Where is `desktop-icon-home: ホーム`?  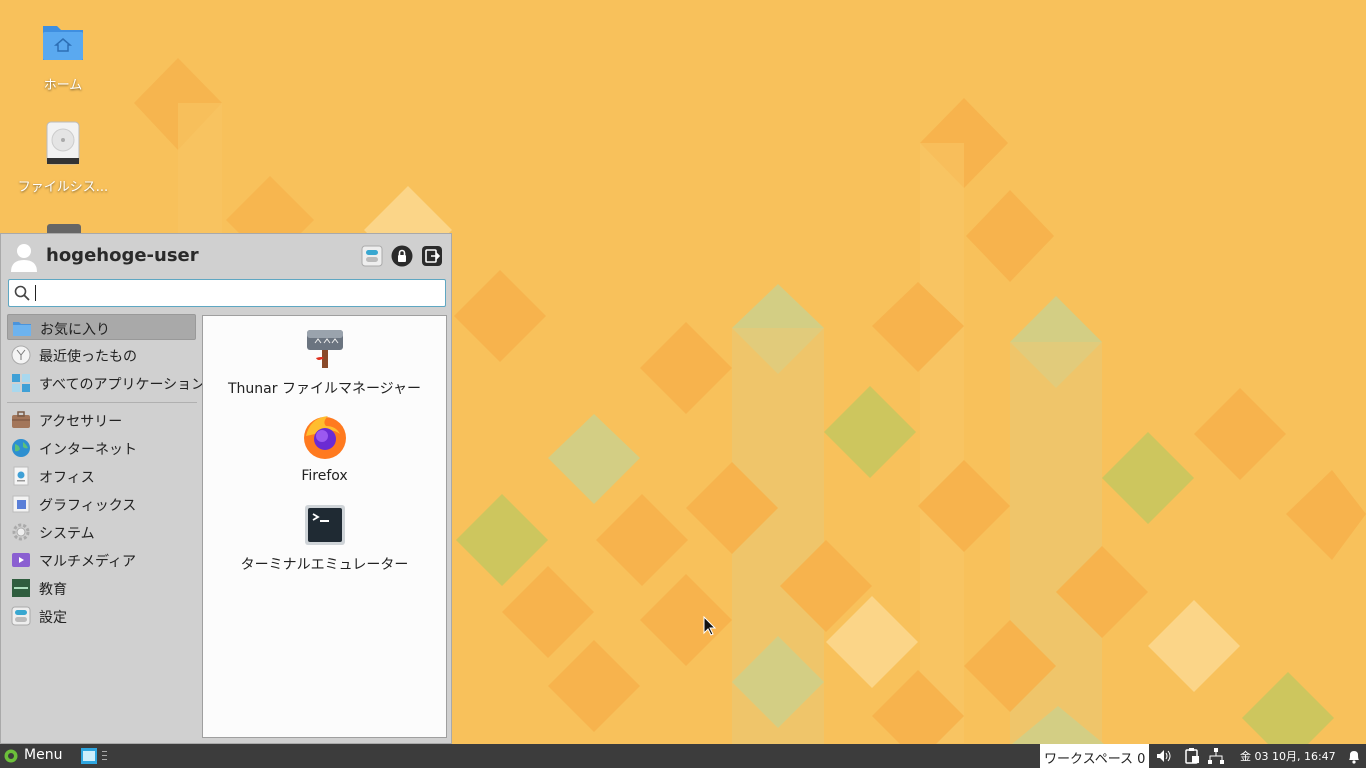
desktop-icon-home: ホーム is located at coordinates (63, 55).